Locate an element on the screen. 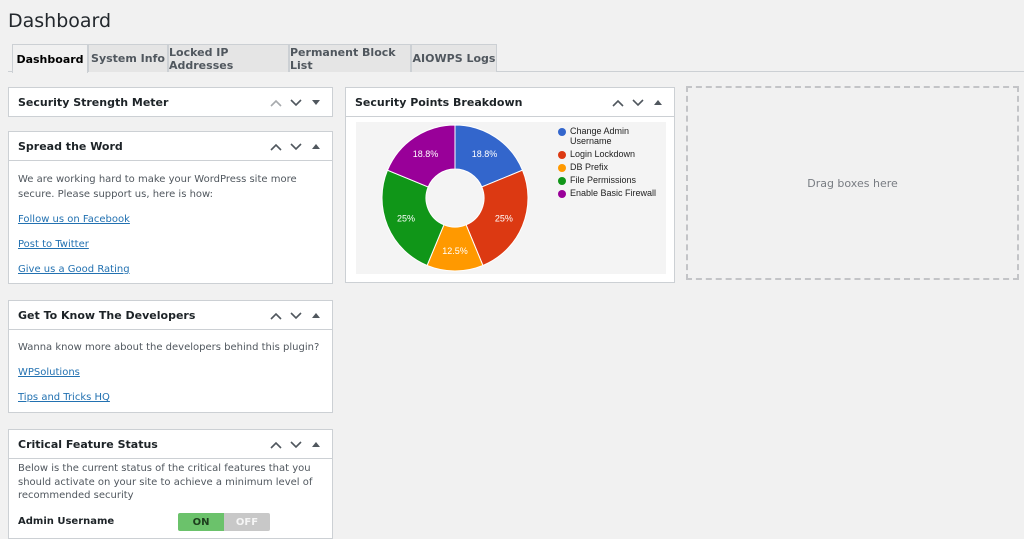 This screenshot has height=539, width=1024. slice-label: 12.5% is located at coordinates (455, 251).